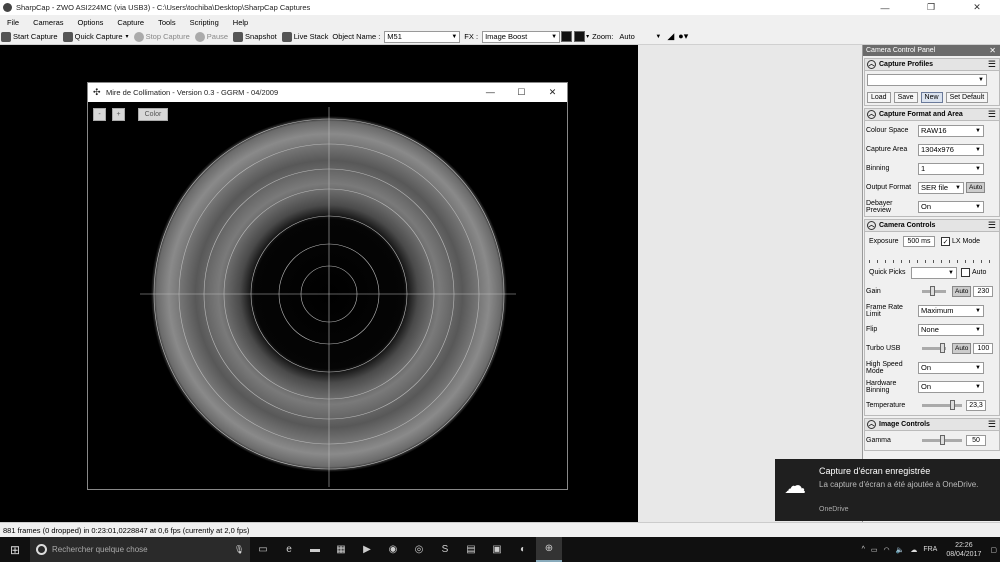  What do you see at coordinates (211, 36) in the screenshot?
I see `pause-button: Pause` at bounding box center [211, 36].